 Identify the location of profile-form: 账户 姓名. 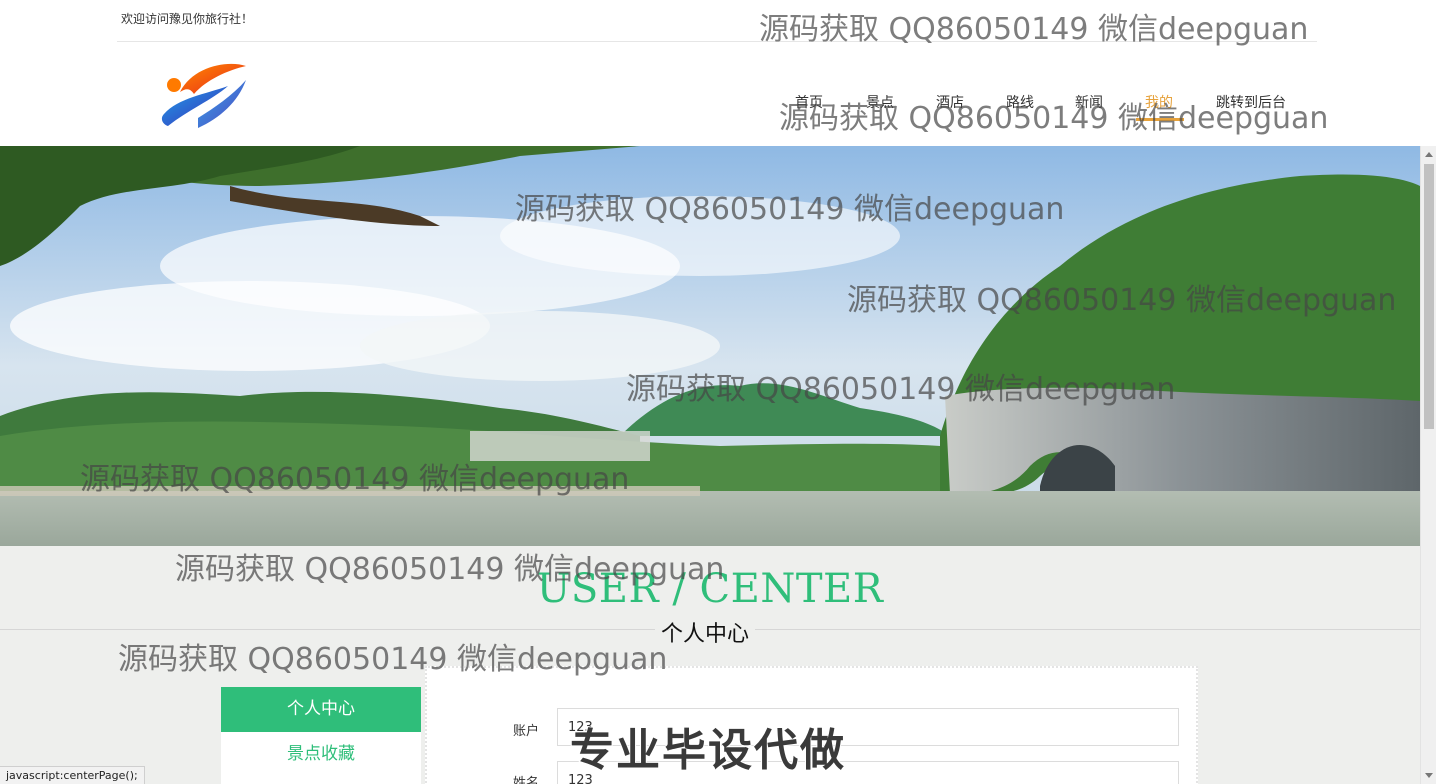
(811, 725).